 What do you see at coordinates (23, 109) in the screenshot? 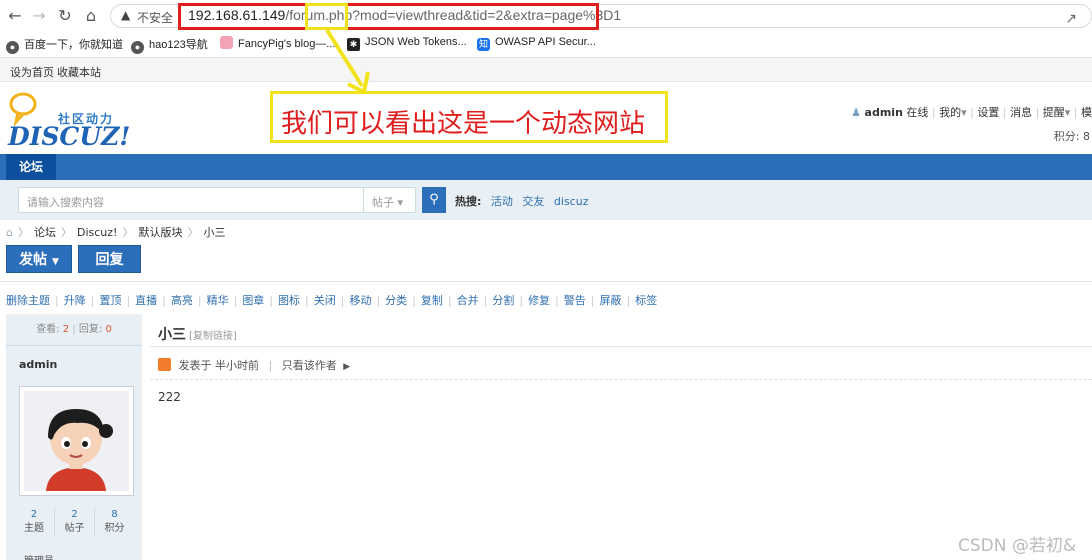
I see `logo-bubble-icon` at bounding box center [23, 109].